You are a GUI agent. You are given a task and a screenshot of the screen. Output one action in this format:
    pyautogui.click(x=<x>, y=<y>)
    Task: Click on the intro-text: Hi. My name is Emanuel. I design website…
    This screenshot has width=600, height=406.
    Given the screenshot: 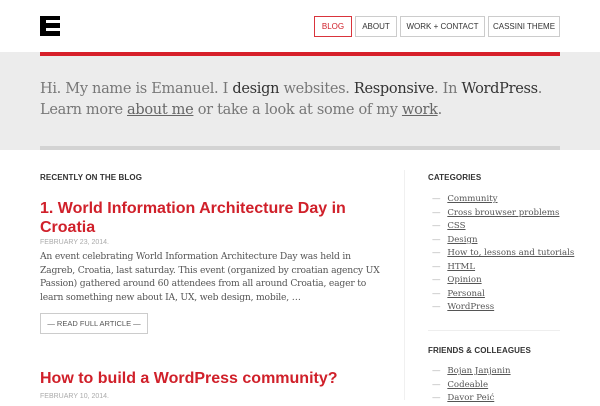 What is the action you would take?
    pyautogui.click(x=291, y=99)
    